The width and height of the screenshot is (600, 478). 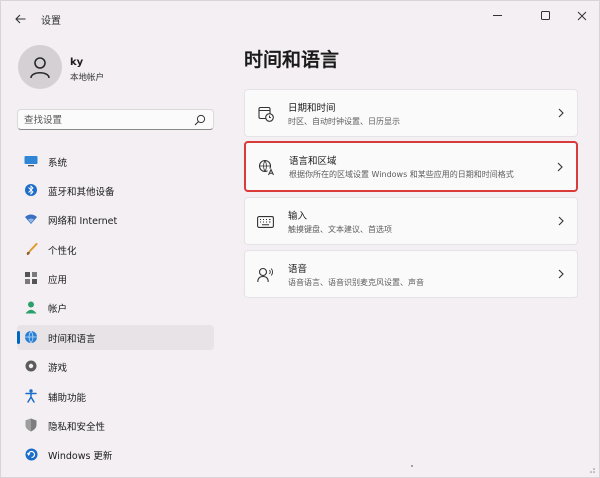 What do you see at coordinates (115, 307) in the screenshot?
I see `sidebar-item-accounts: 帐户` at bounding box center [115, 307].